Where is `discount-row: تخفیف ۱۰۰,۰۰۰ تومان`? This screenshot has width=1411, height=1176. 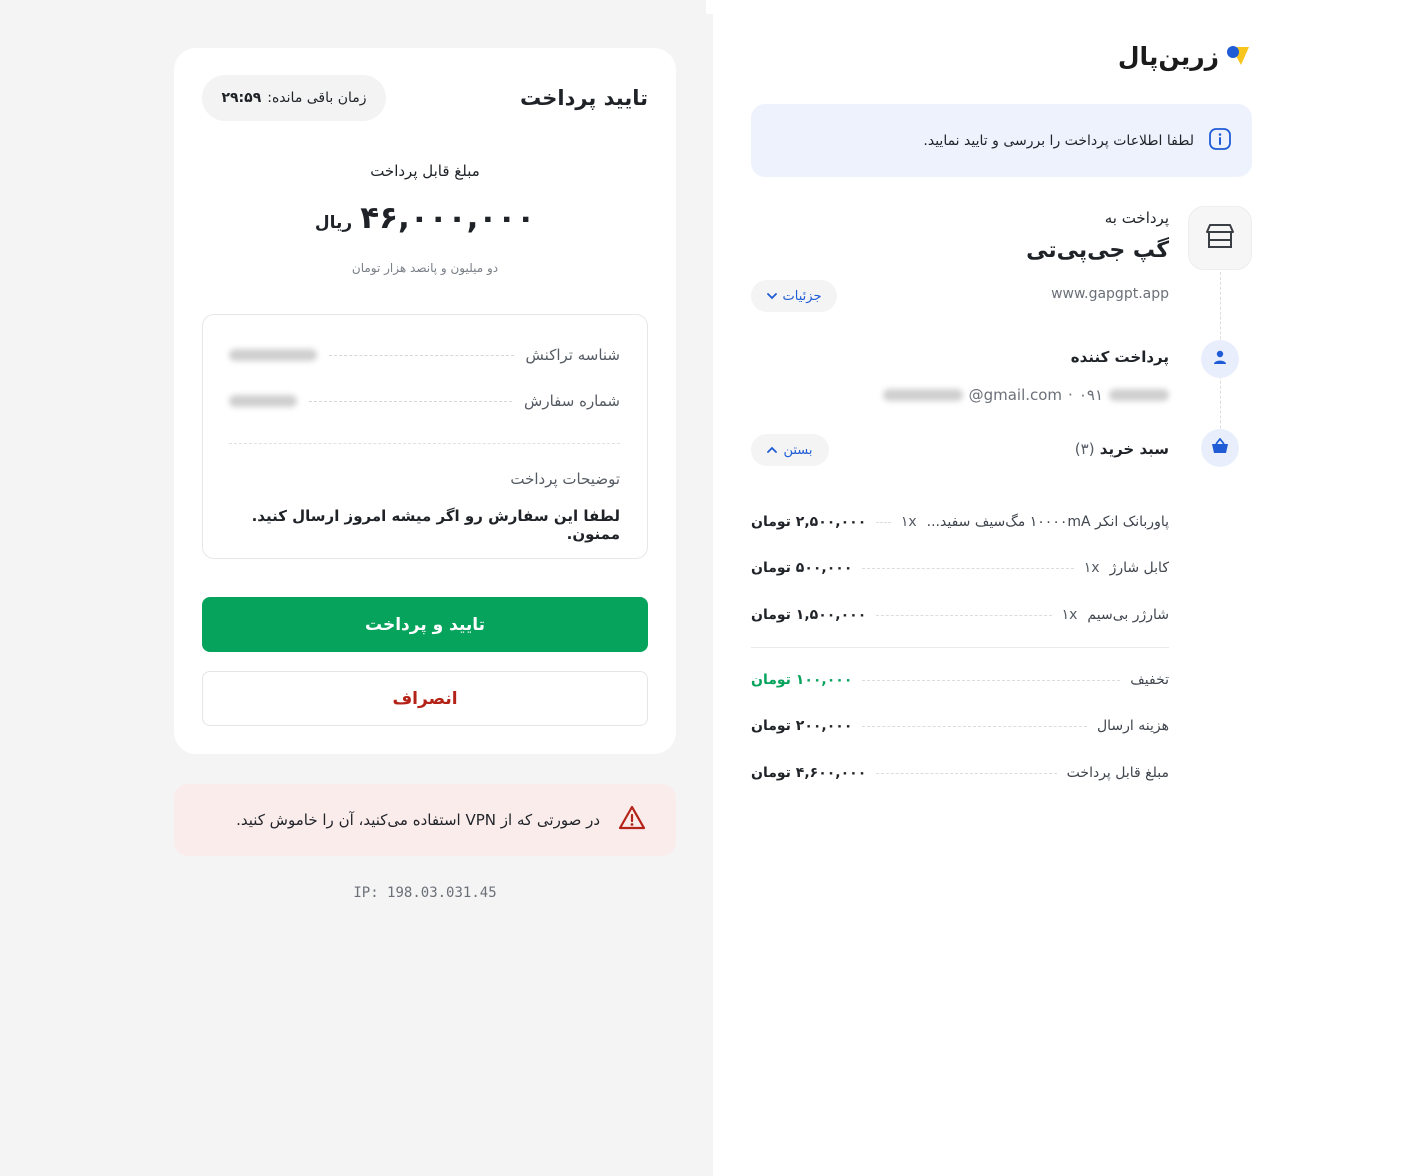
discount-row: تخفیف ۱۰۰,۰۰۰ تومان is located at coordinates (960, 680).